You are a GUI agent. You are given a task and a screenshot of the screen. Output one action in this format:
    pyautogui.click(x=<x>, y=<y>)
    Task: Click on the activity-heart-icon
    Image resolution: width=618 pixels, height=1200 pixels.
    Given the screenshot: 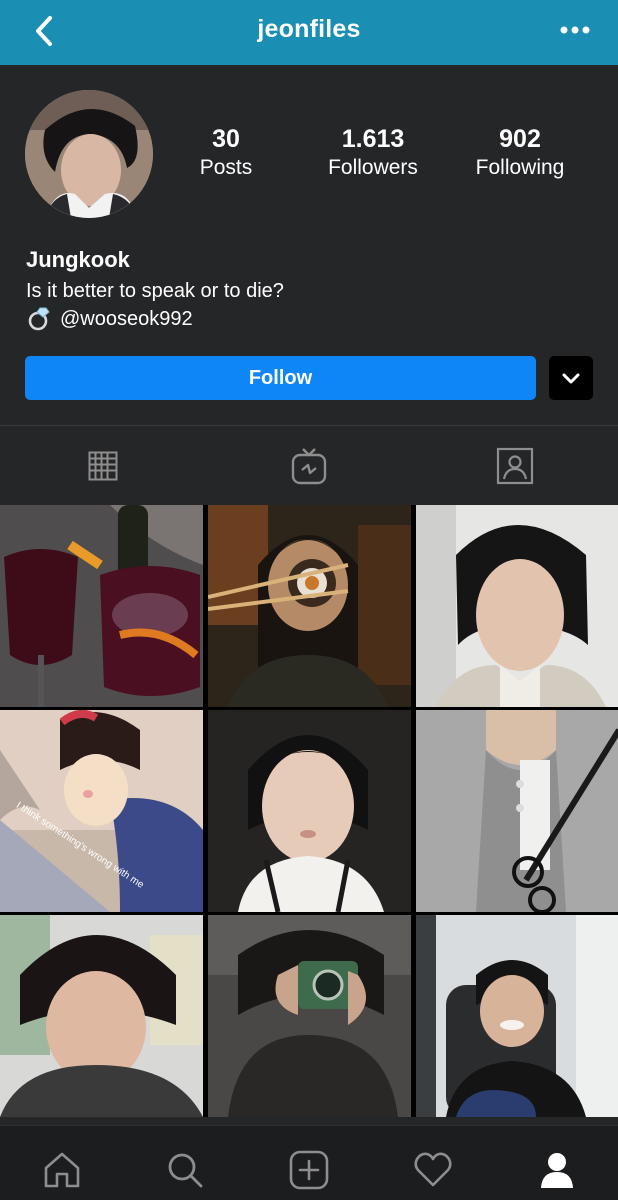 What is the action you would take?
    pyautogui.click(x=433, y=1169)
    